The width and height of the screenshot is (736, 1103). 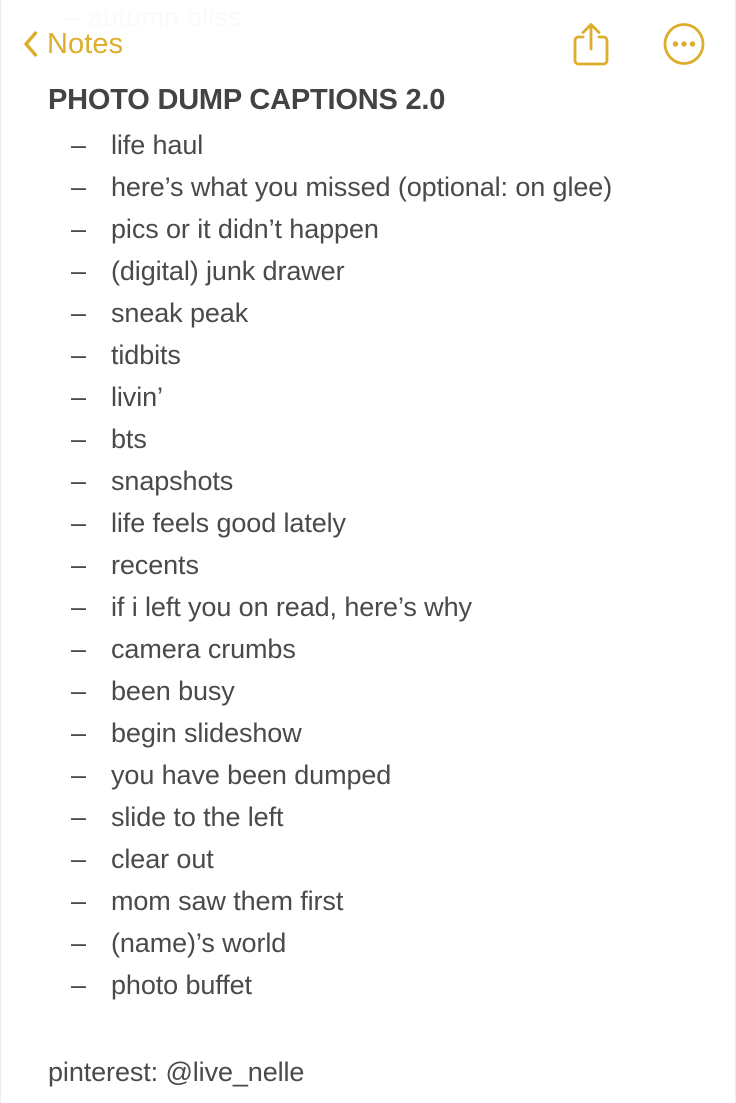 I want to click on list-item: – life haul, so click(x=368, y=151).